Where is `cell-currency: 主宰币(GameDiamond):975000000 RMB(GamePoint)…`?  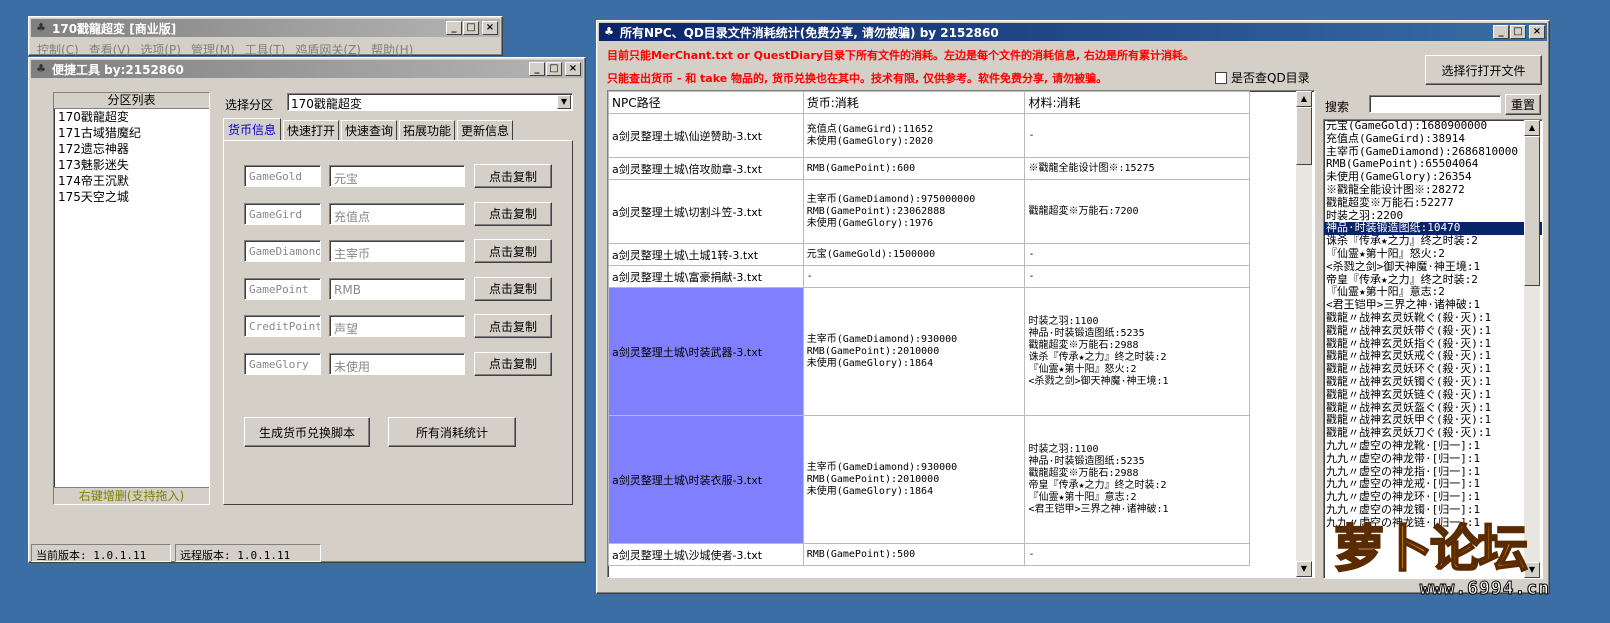 cell-currency: 主宰币(GameDiamond):975000000 RMB(GamePoint)… is located at coordinates (914, 211).